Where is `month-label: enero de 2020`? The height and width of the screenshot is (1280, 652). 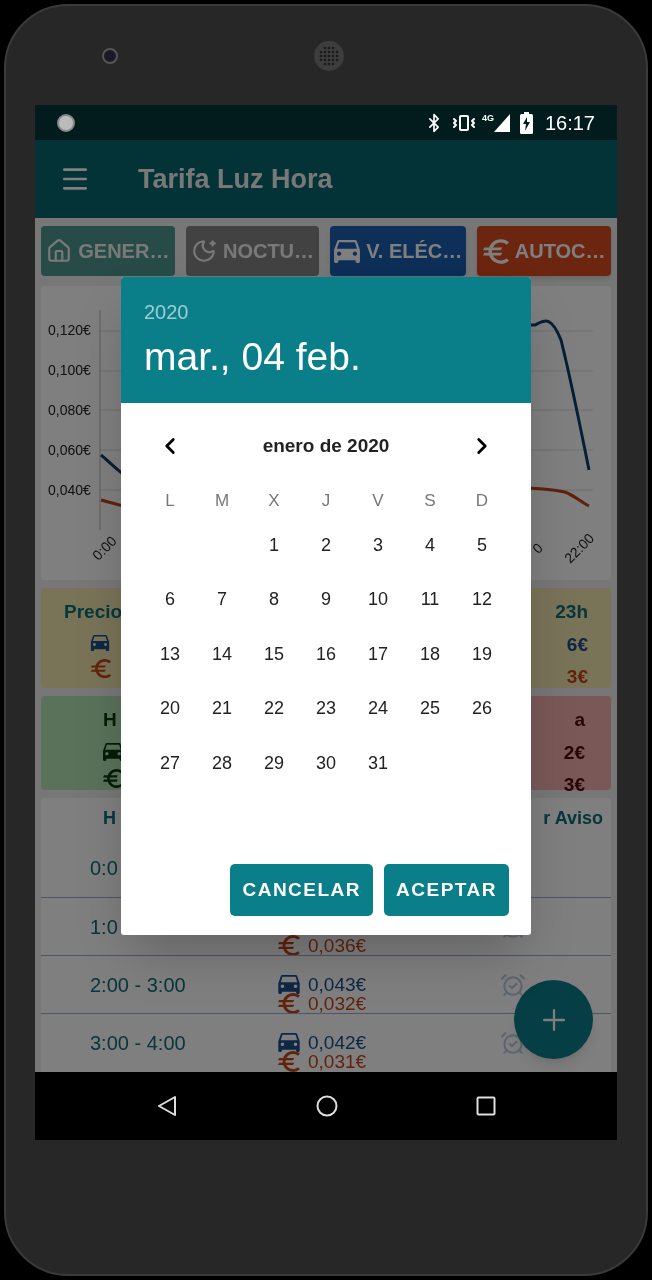
month-label: enero de 2020 is located at coordinates (326, 445).